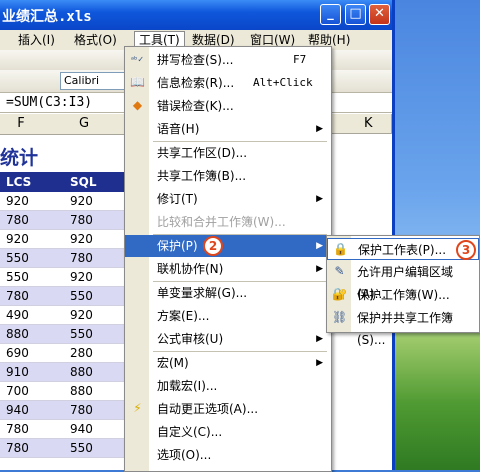 The width and height of the screenshot is (480, 472). What do you see at coordinates (84, 124) in the screenshot?
I see `column-header-g: G` at bounding box center [84, 124].